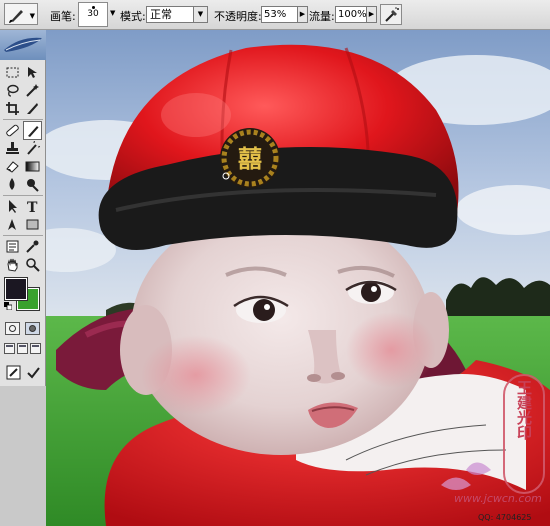 Image resolution: width=550 pixels, height=526 pixels. I want to click on mode-value: 正常, so click(161, 14).